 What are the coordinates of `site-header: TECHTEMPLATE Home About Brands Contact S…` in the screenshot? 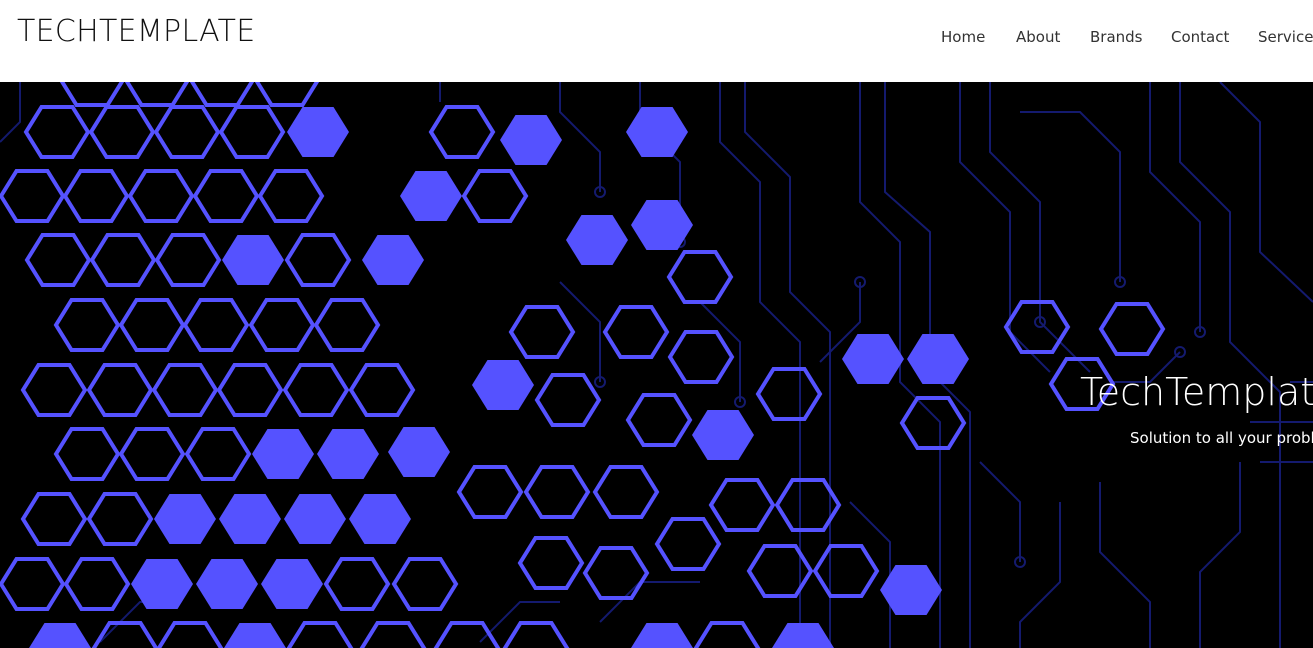 It's located at (656, 41).